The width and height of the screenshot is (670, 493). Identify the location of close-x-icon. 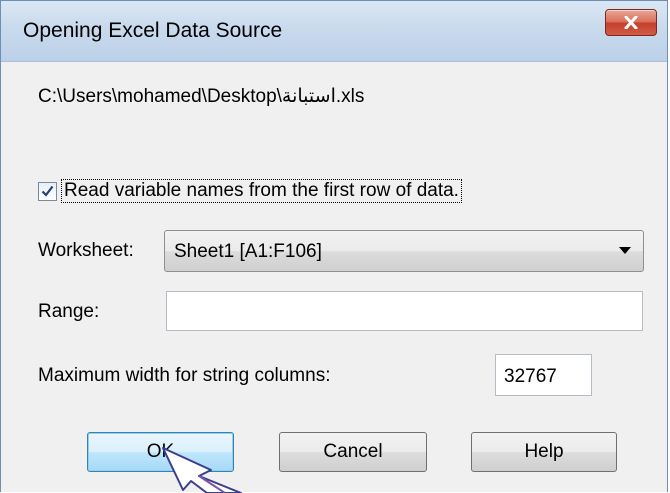
(631, 22).